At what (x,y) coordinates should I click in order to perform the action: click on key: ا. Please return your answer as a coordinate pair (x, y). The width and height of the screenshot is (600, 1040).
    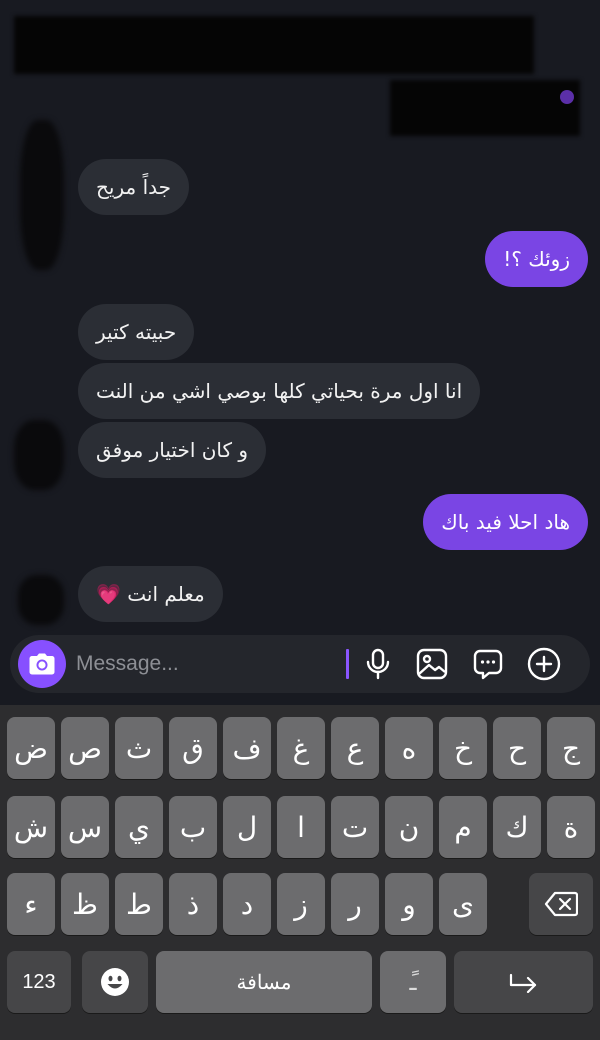
    Looking at the image, I should click on (301, 827).